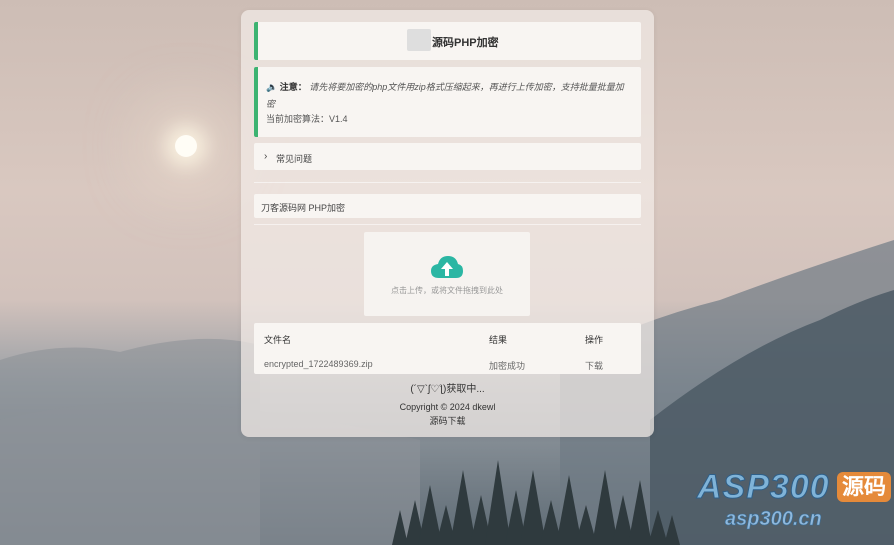 This screenshot has width=894, height=545. Describe the element at coordinates (294, 159) in the screenshot. I see `faq-label: 常见问题` at that location.